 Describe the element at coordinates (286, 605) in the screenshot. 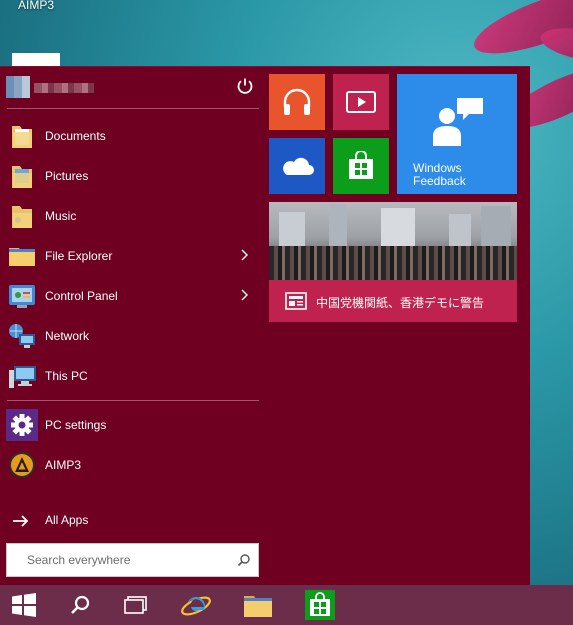

I see `taskbar` at that location.